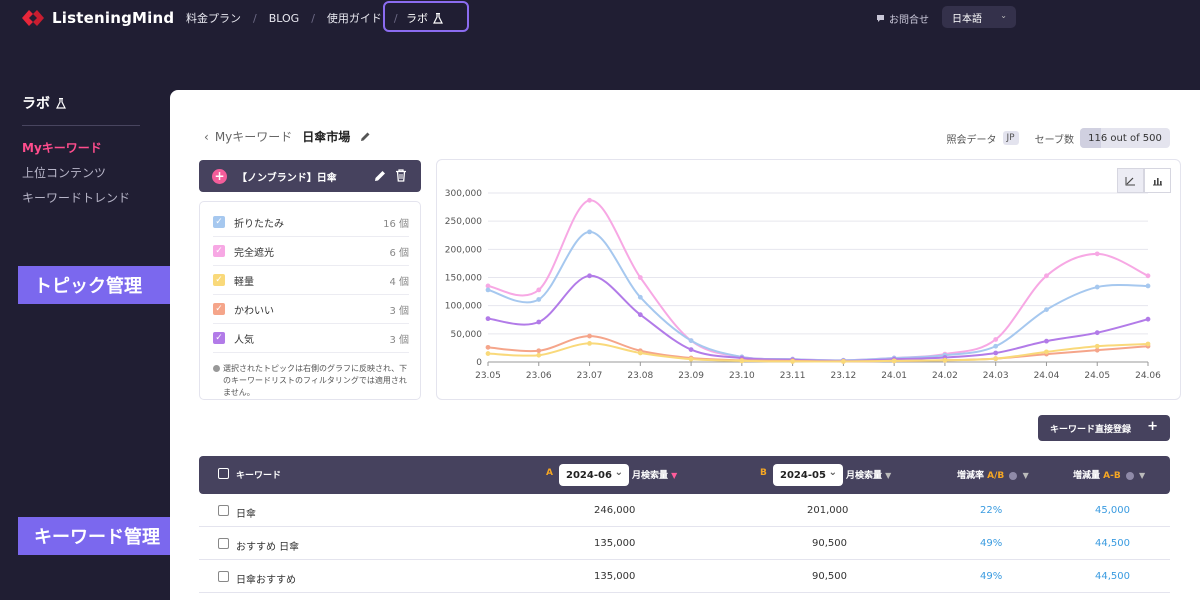 The width and height of the screenshot is (1200, 600). I want to click on row-keyword: 日傘, so click(246, 512).